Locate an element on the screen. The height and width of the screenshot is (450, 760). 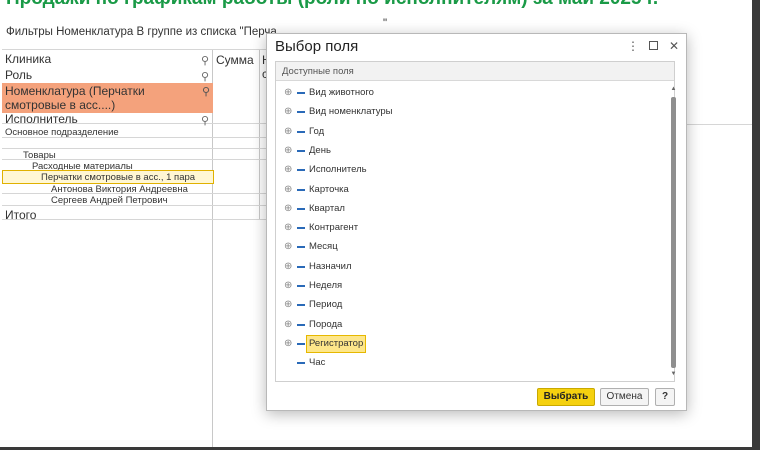
field-label: Исполнитель is located at coordinates (338, 169).